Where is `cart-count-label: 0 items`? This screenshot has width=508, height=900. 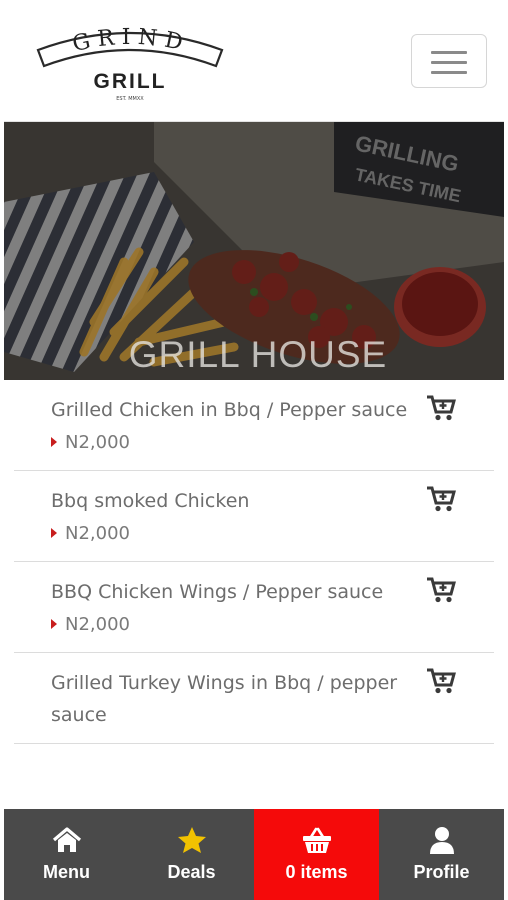
cart-count-label: 0 items is located at coordinates (316, 872).